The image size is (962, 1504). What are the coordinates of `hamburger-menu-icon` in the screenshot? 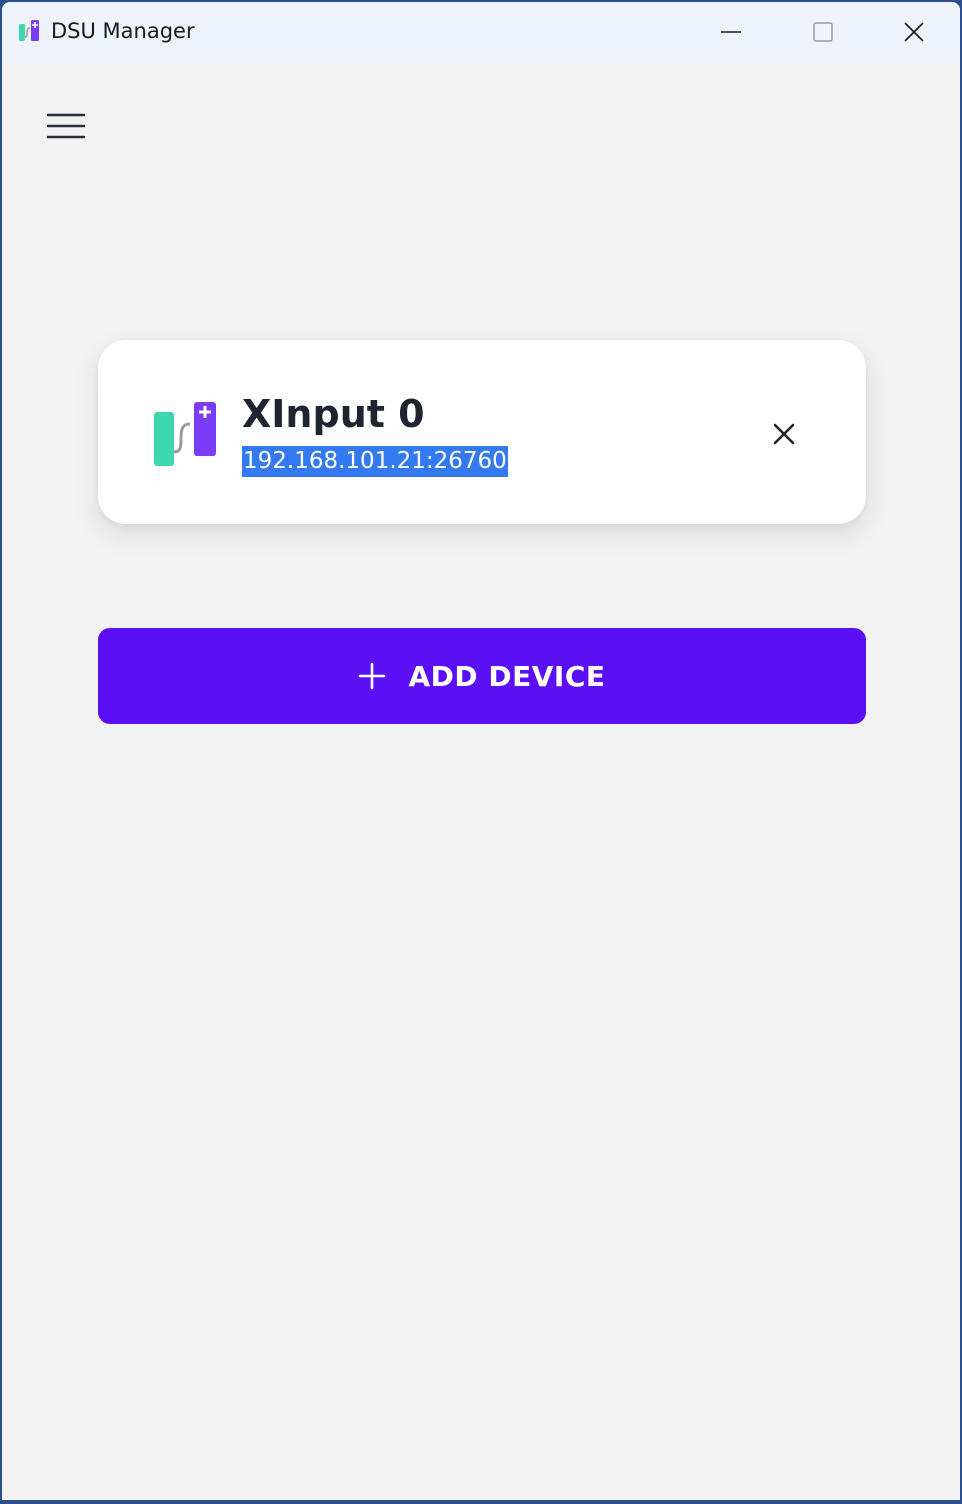 It's located at (66, 126).